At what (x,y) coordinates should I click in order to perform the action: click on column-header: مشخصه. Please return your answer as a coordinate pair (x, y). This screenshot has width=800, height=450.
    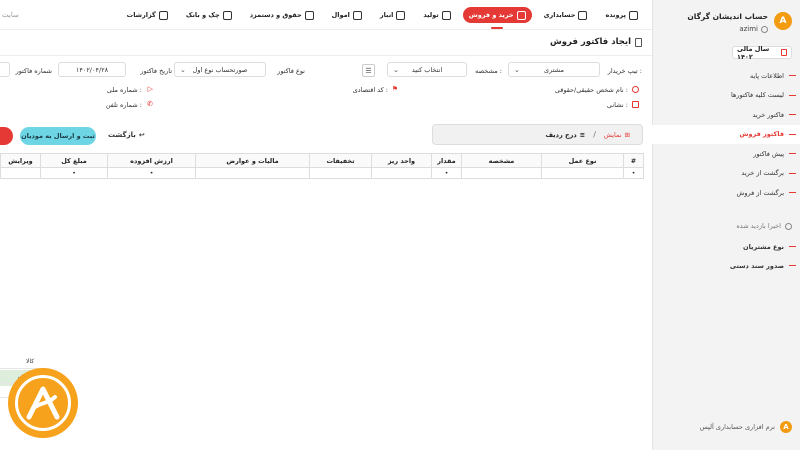
    Looking at the image, I should click on (501, 160).